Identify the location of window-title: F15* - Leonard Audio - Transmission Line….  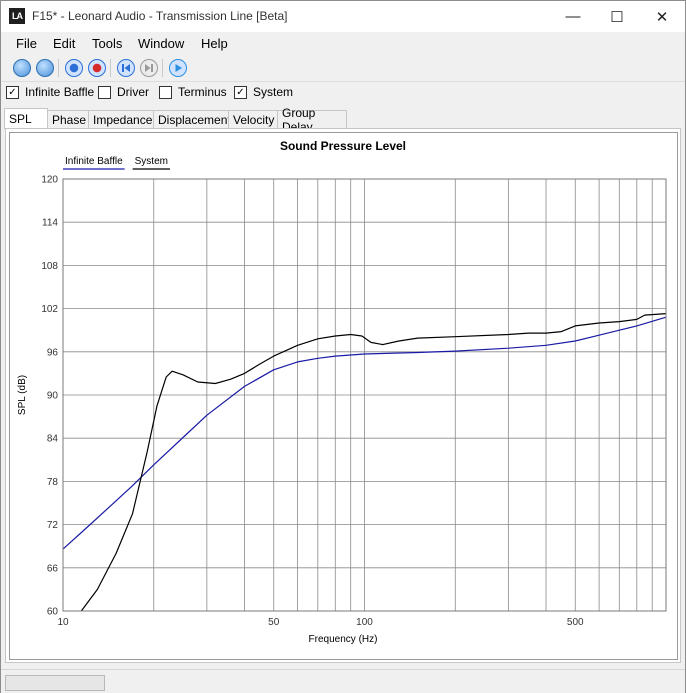
(160, 16).